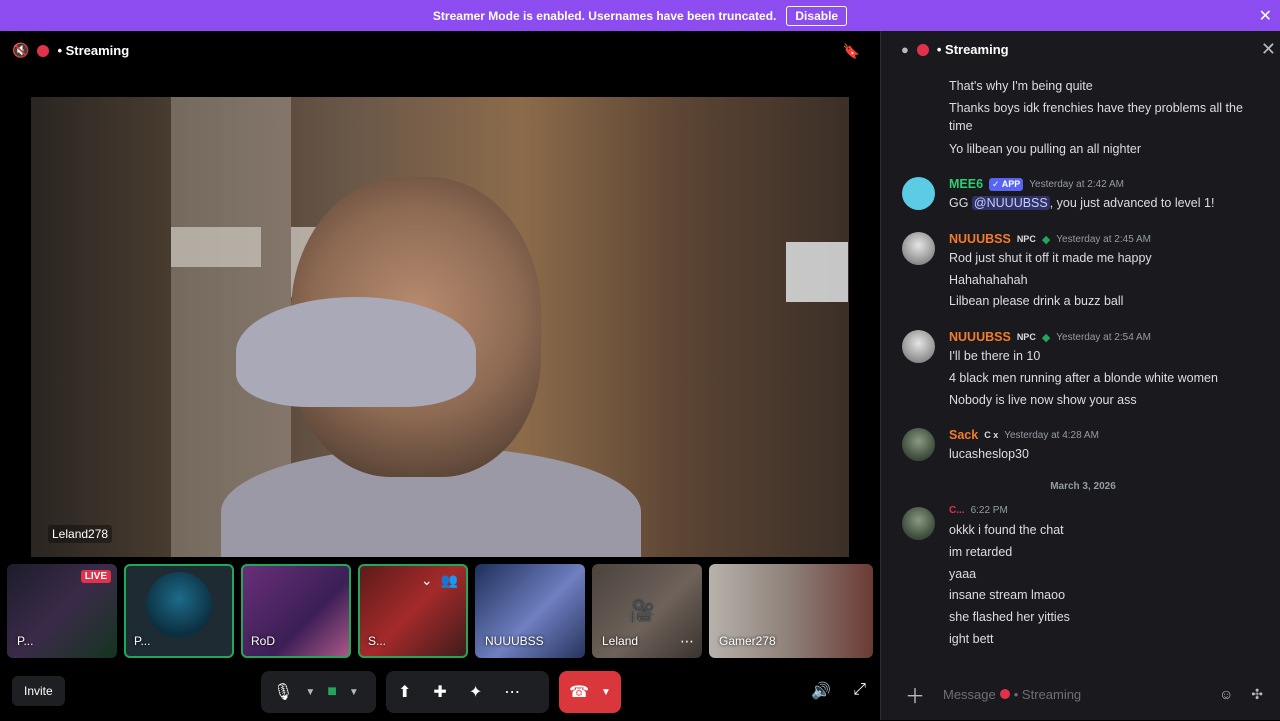 The height and width of the screenshot is (721, 1280). I want to click on volume-icon: 🔊, so click(821, 691).